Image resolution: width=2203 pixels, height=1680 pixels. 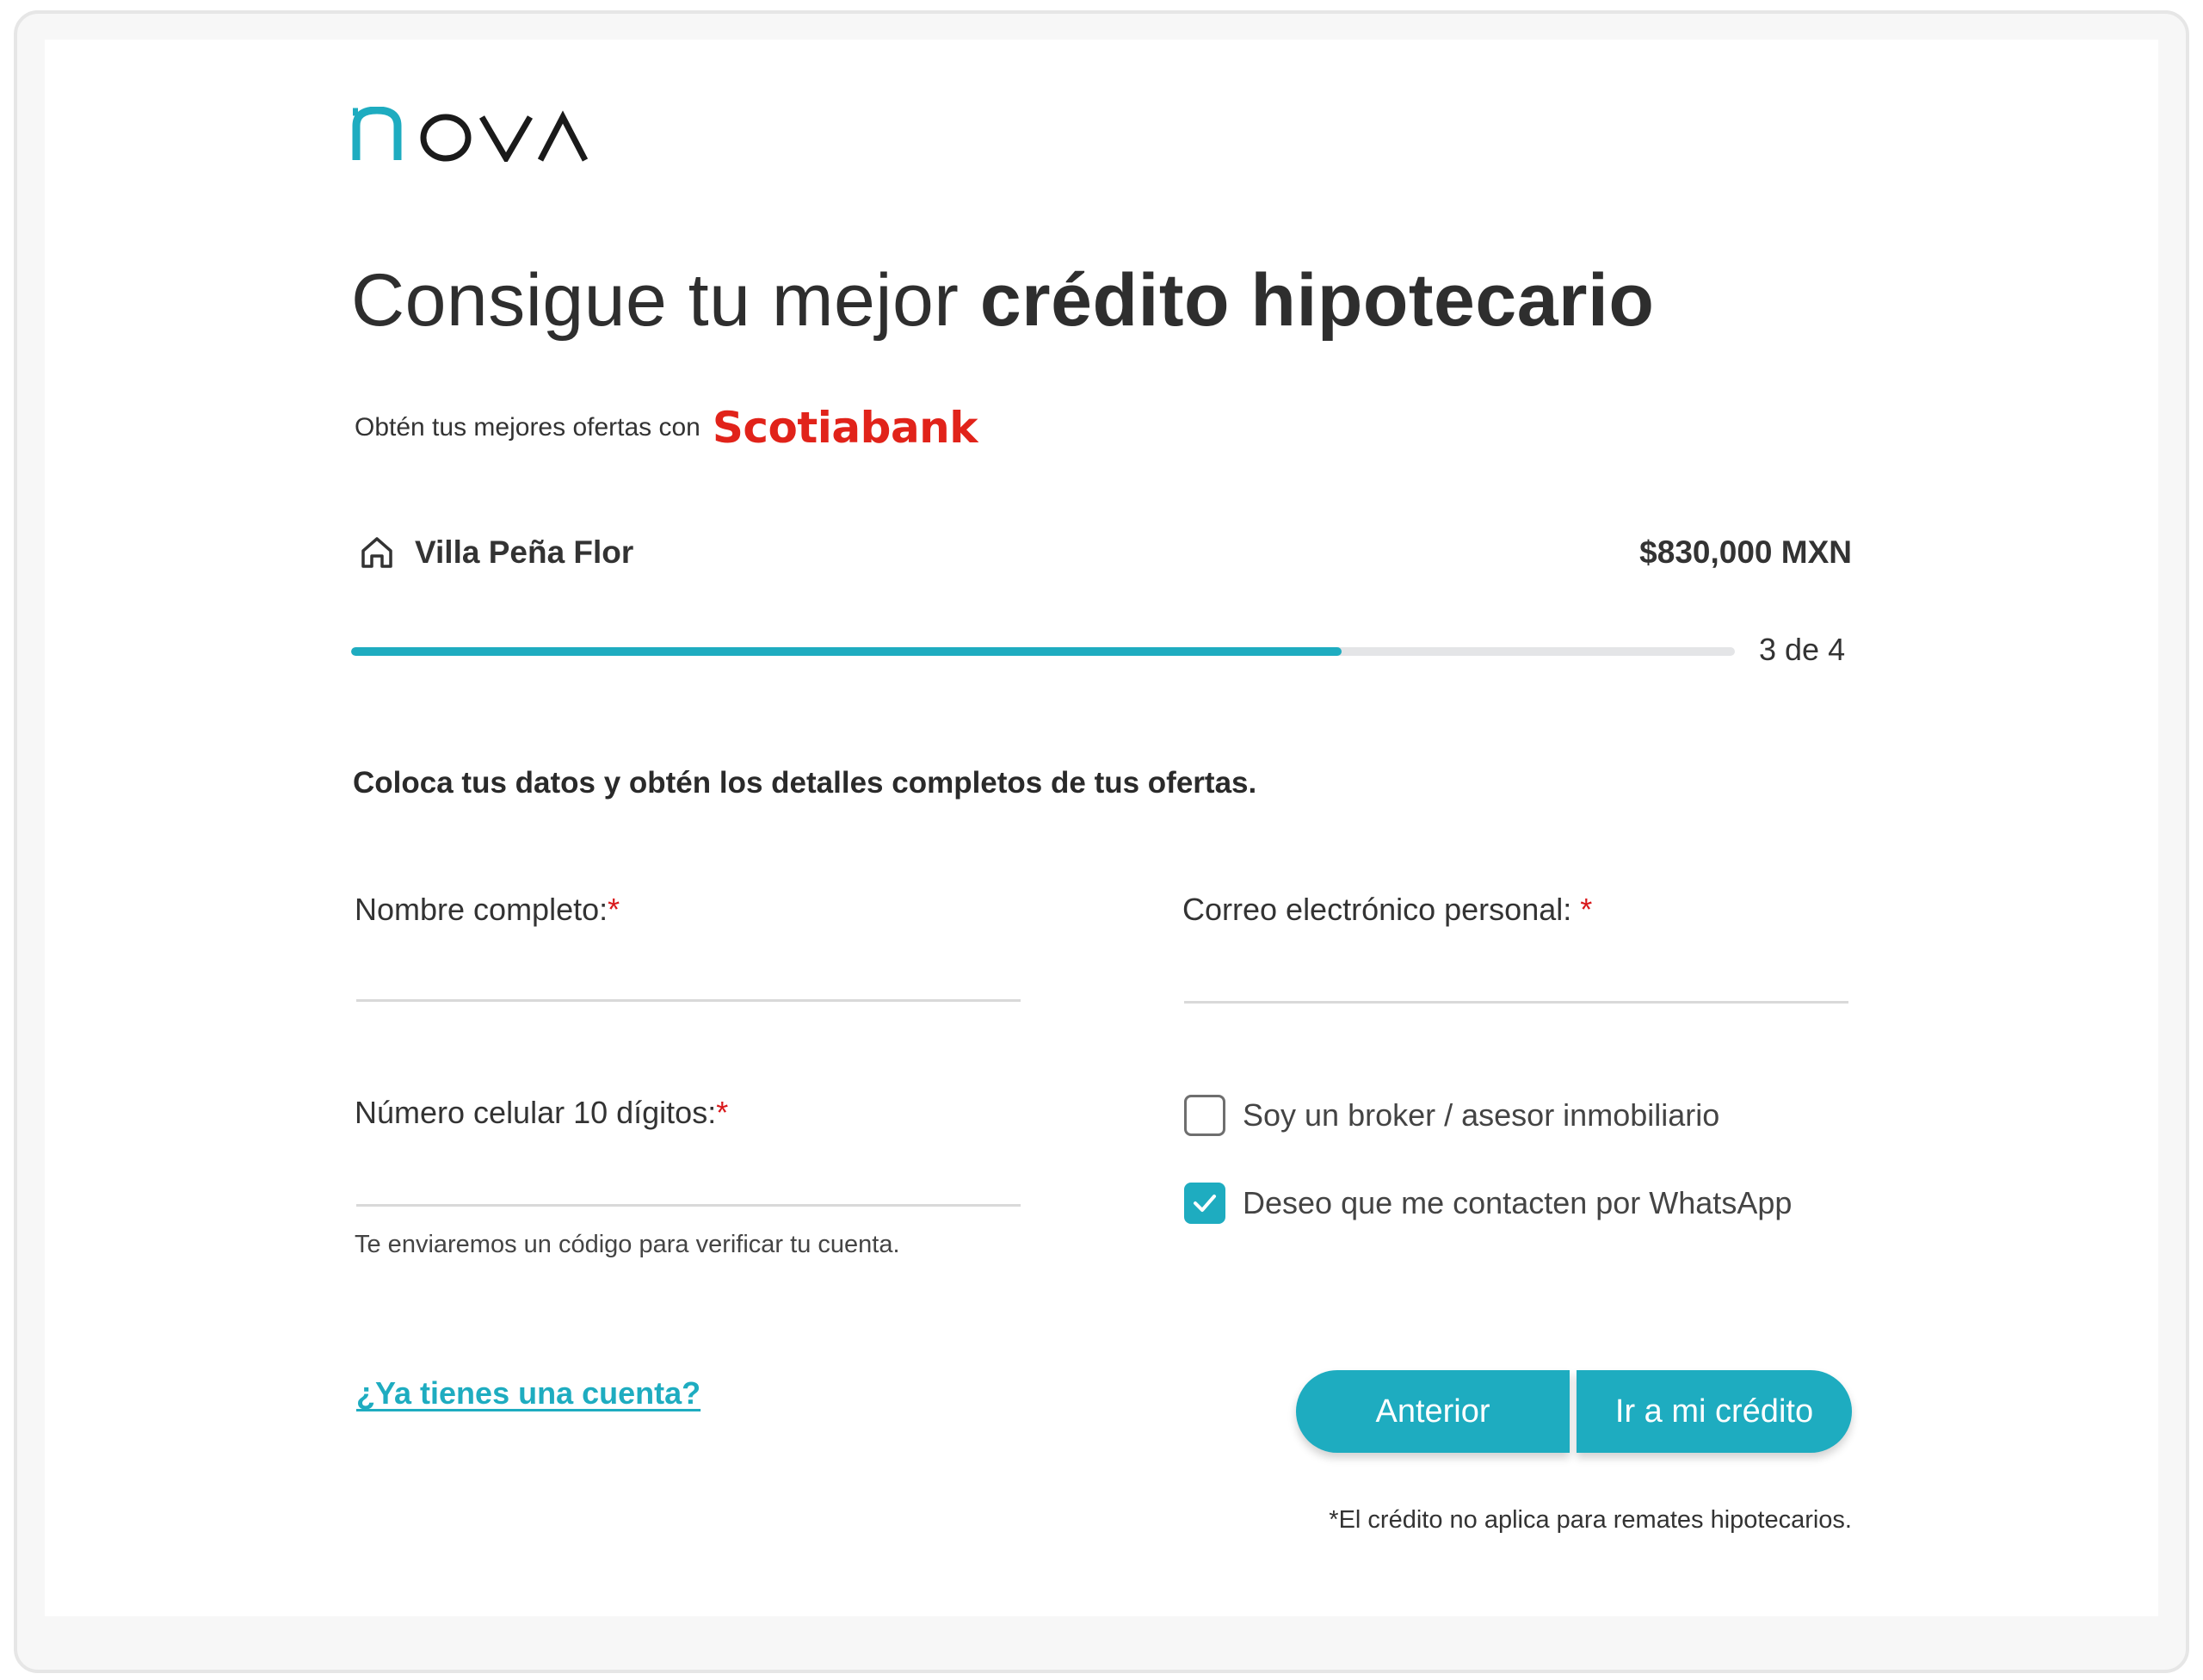 I want to click on go-to-credit-button: Ir a mi crédito, so click(x=1715, y=1411).